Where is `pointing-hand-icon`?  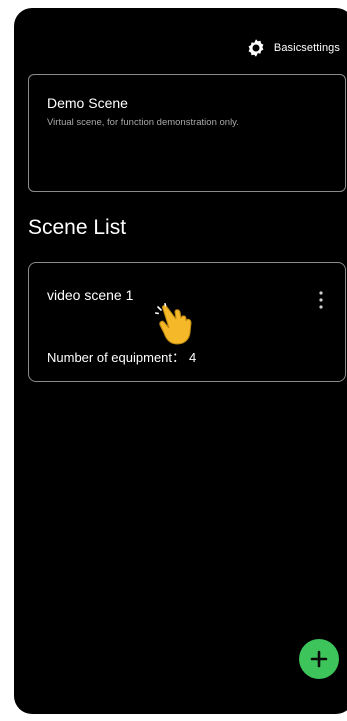 pointing-hand-icon is located at coordinates (173, 324).